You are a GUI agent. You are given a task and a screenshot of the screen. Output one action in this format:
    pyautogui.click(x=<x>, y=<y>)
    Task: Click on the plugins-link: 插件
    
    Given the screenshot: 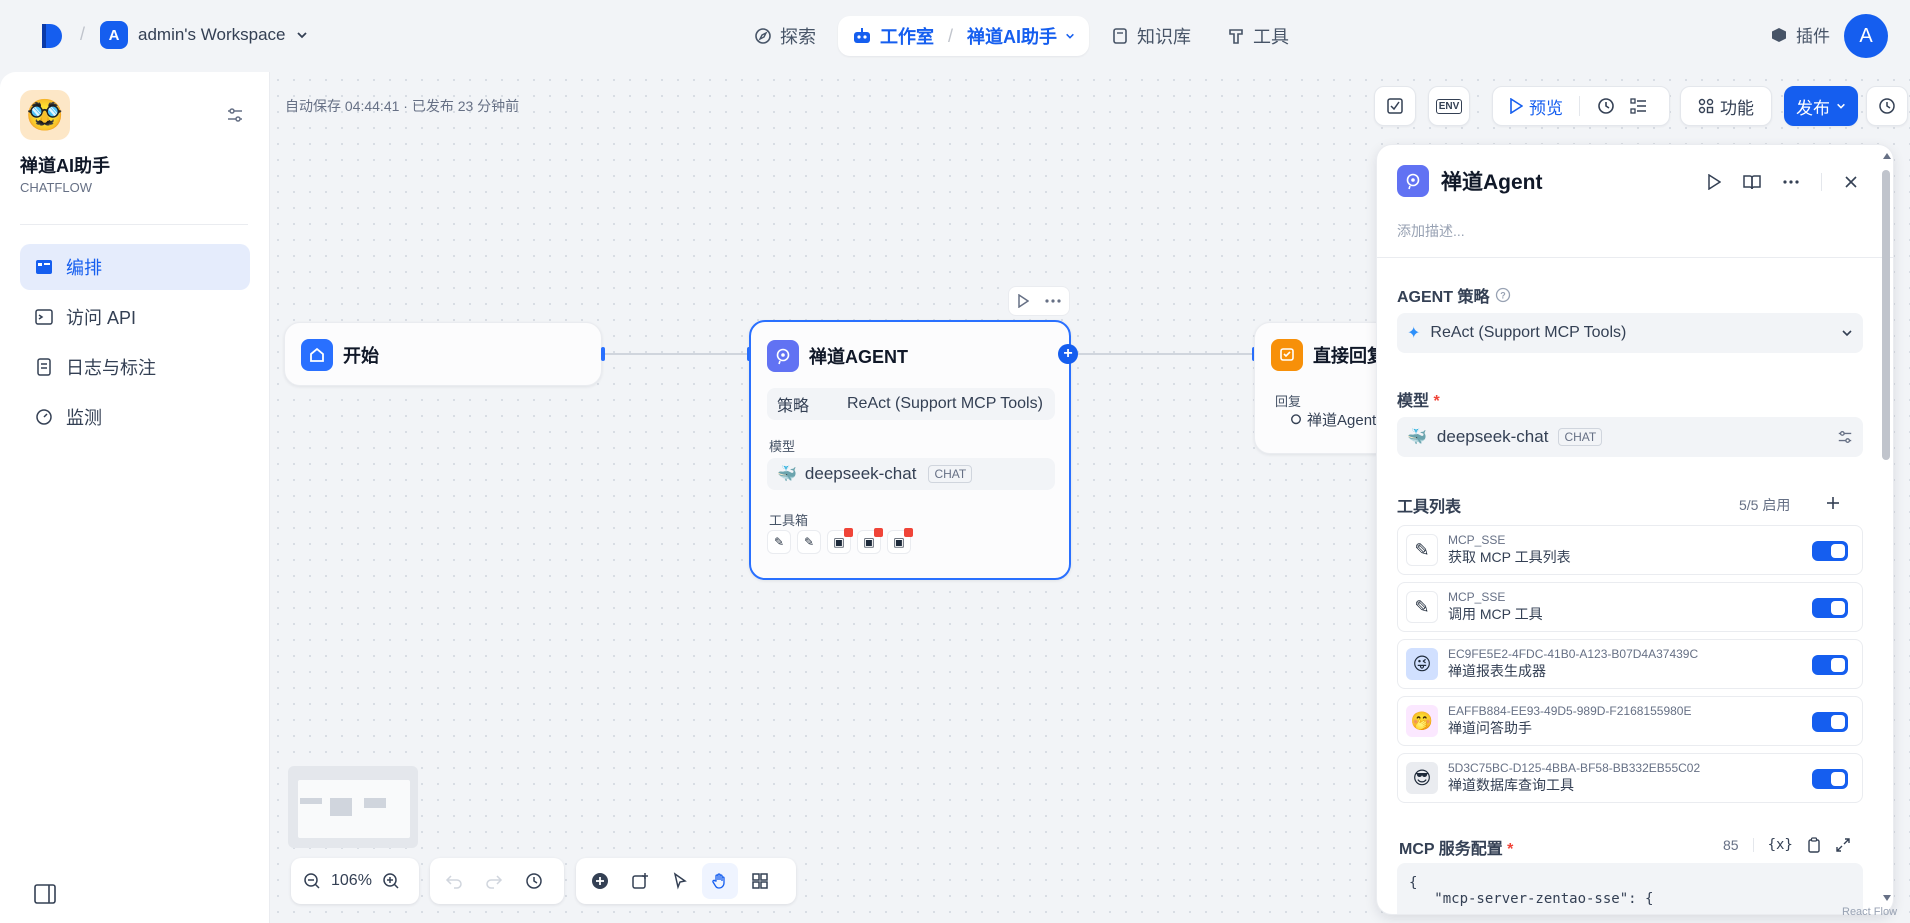 What is the action you would take?
    pyautogui.click(x=1800, y=34)
    